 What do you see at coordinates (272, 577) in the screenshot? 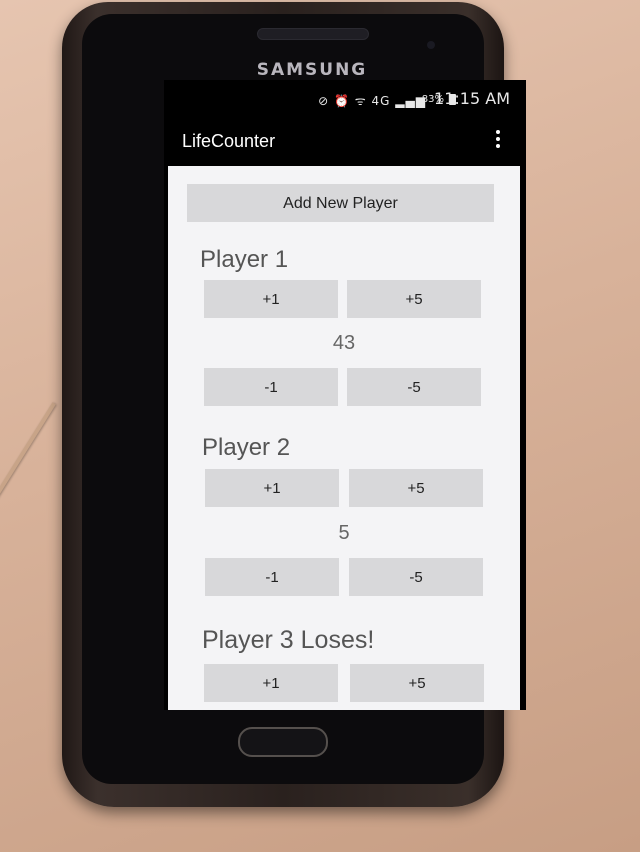
I see `player-2-minus-1-button: -1` at bounding box center [272, 577].